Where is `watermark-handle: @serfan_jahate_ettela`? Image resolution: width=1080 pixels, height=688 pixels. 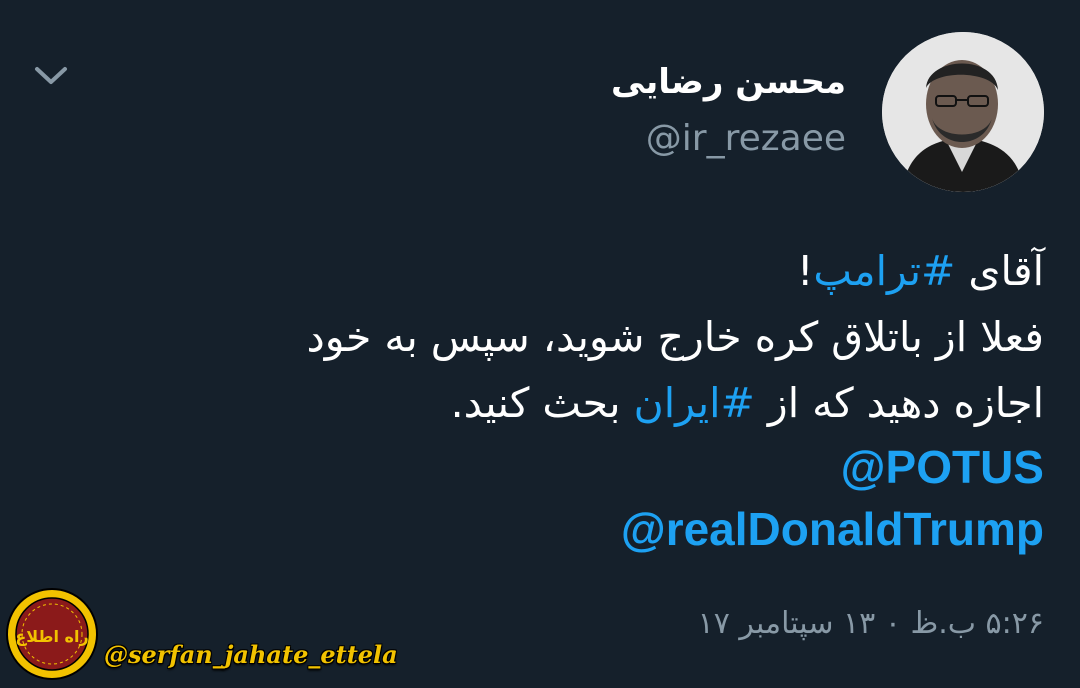 watermark-handle: @serfan_jahate_ettela is located at coordinates (251, 654).